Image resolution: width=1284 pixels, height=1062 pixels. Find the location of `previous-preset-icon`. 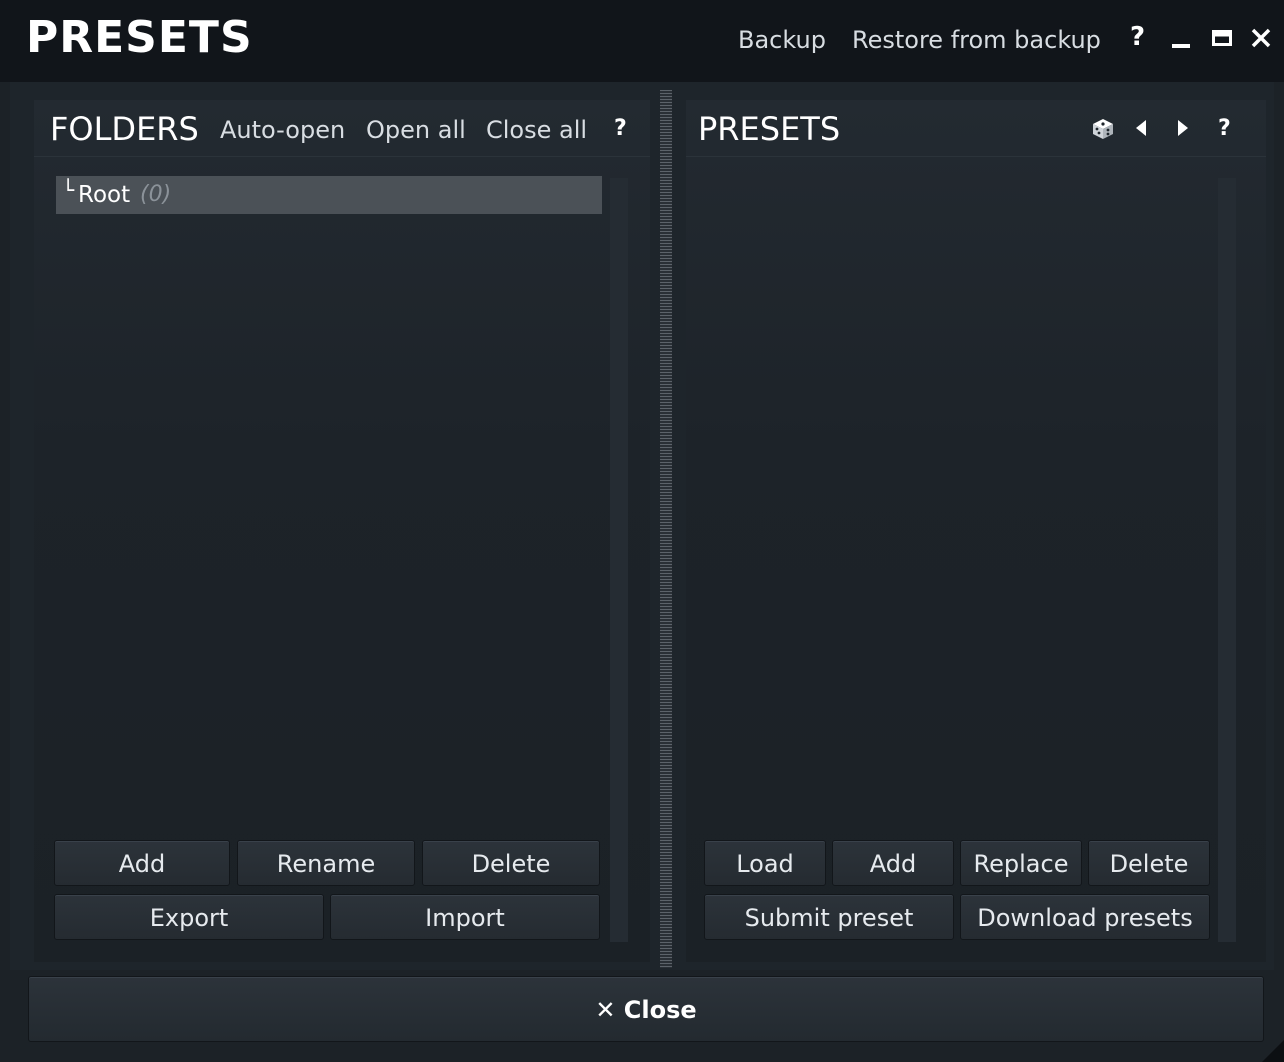

previous-preset-icon is located at coordinates (1141, 131).